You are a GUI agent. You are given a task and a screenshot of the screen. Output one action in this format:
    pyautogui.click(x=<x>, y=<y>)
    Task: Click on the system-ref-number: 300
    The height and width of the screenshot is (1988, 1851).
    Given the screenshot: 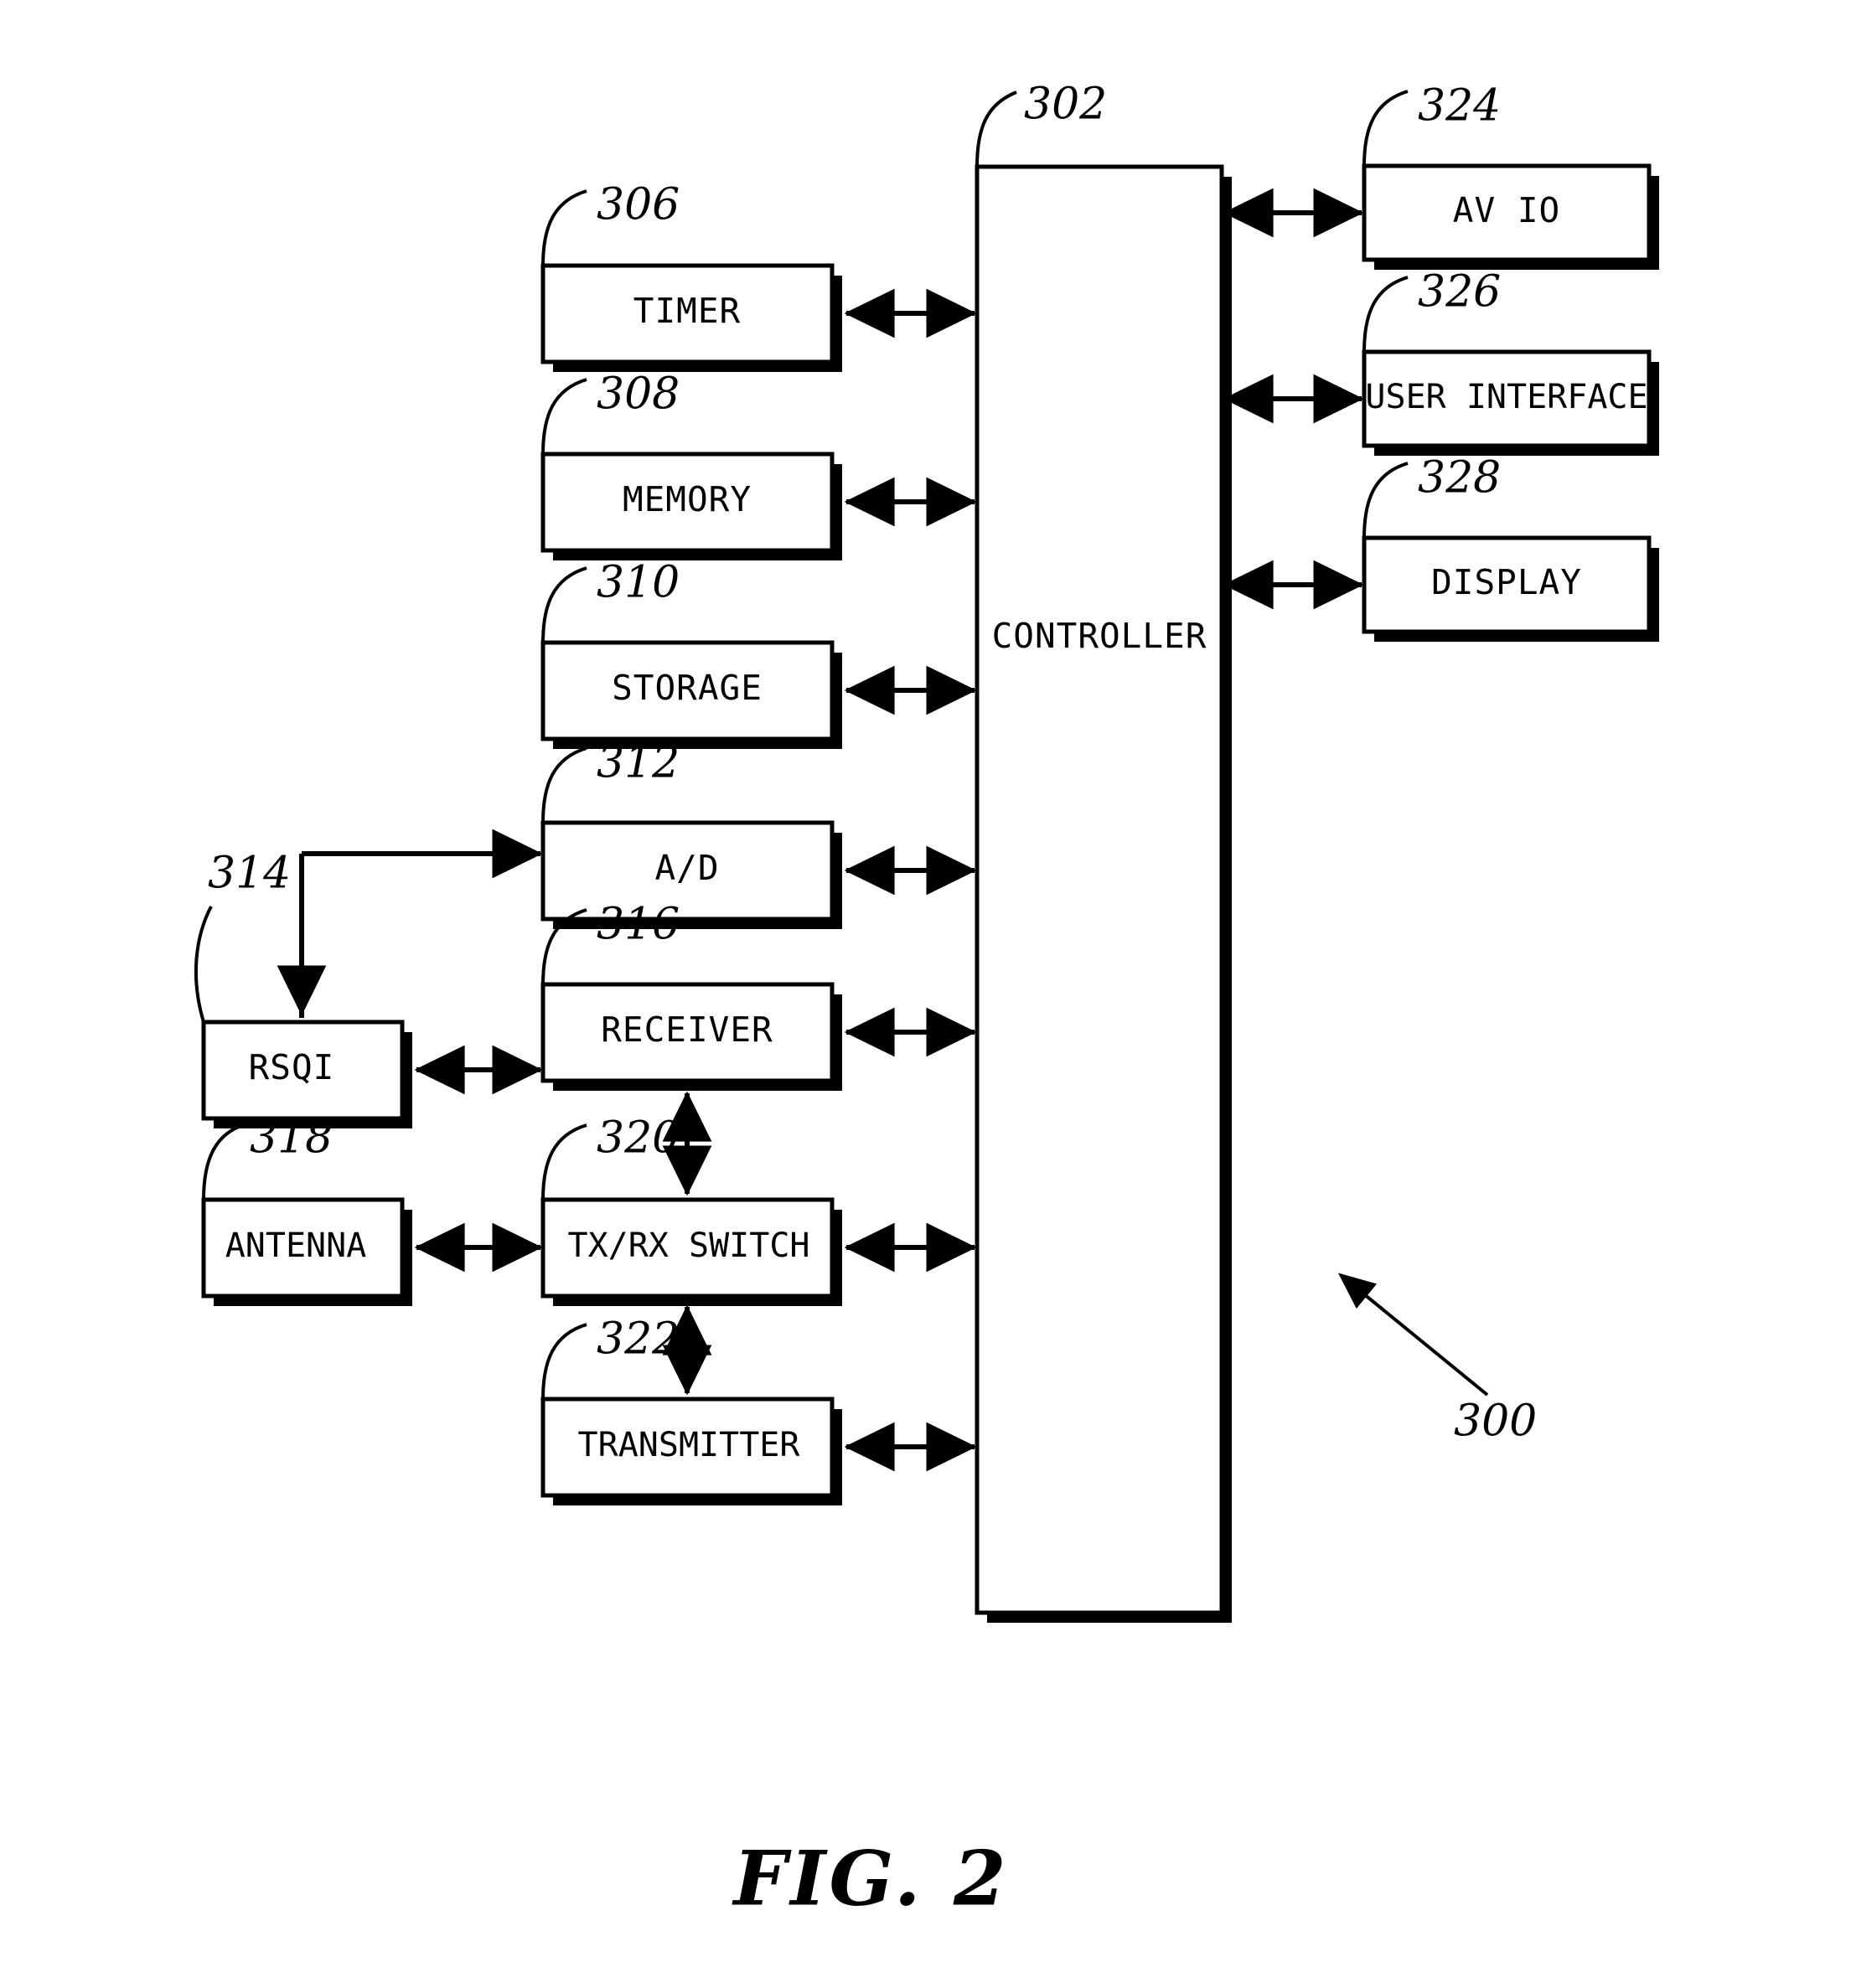 What is the action you would take?
    pyautogui.click(x=1495, y=1422)
    